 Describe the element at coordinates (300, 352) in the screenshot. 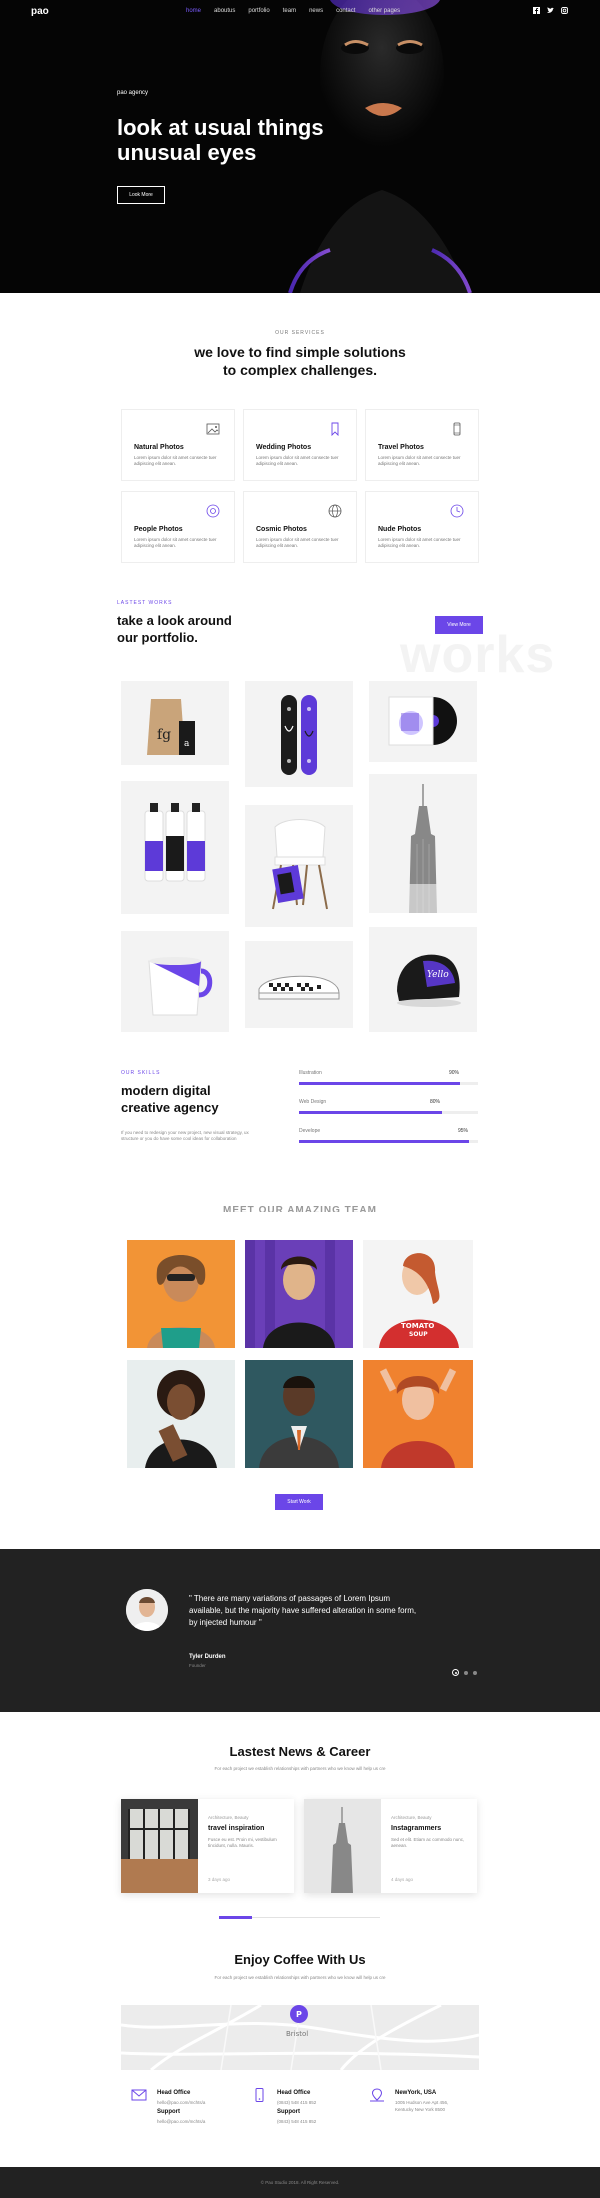

I see `services-title-line-1: we love to find simple solutions` at that location.